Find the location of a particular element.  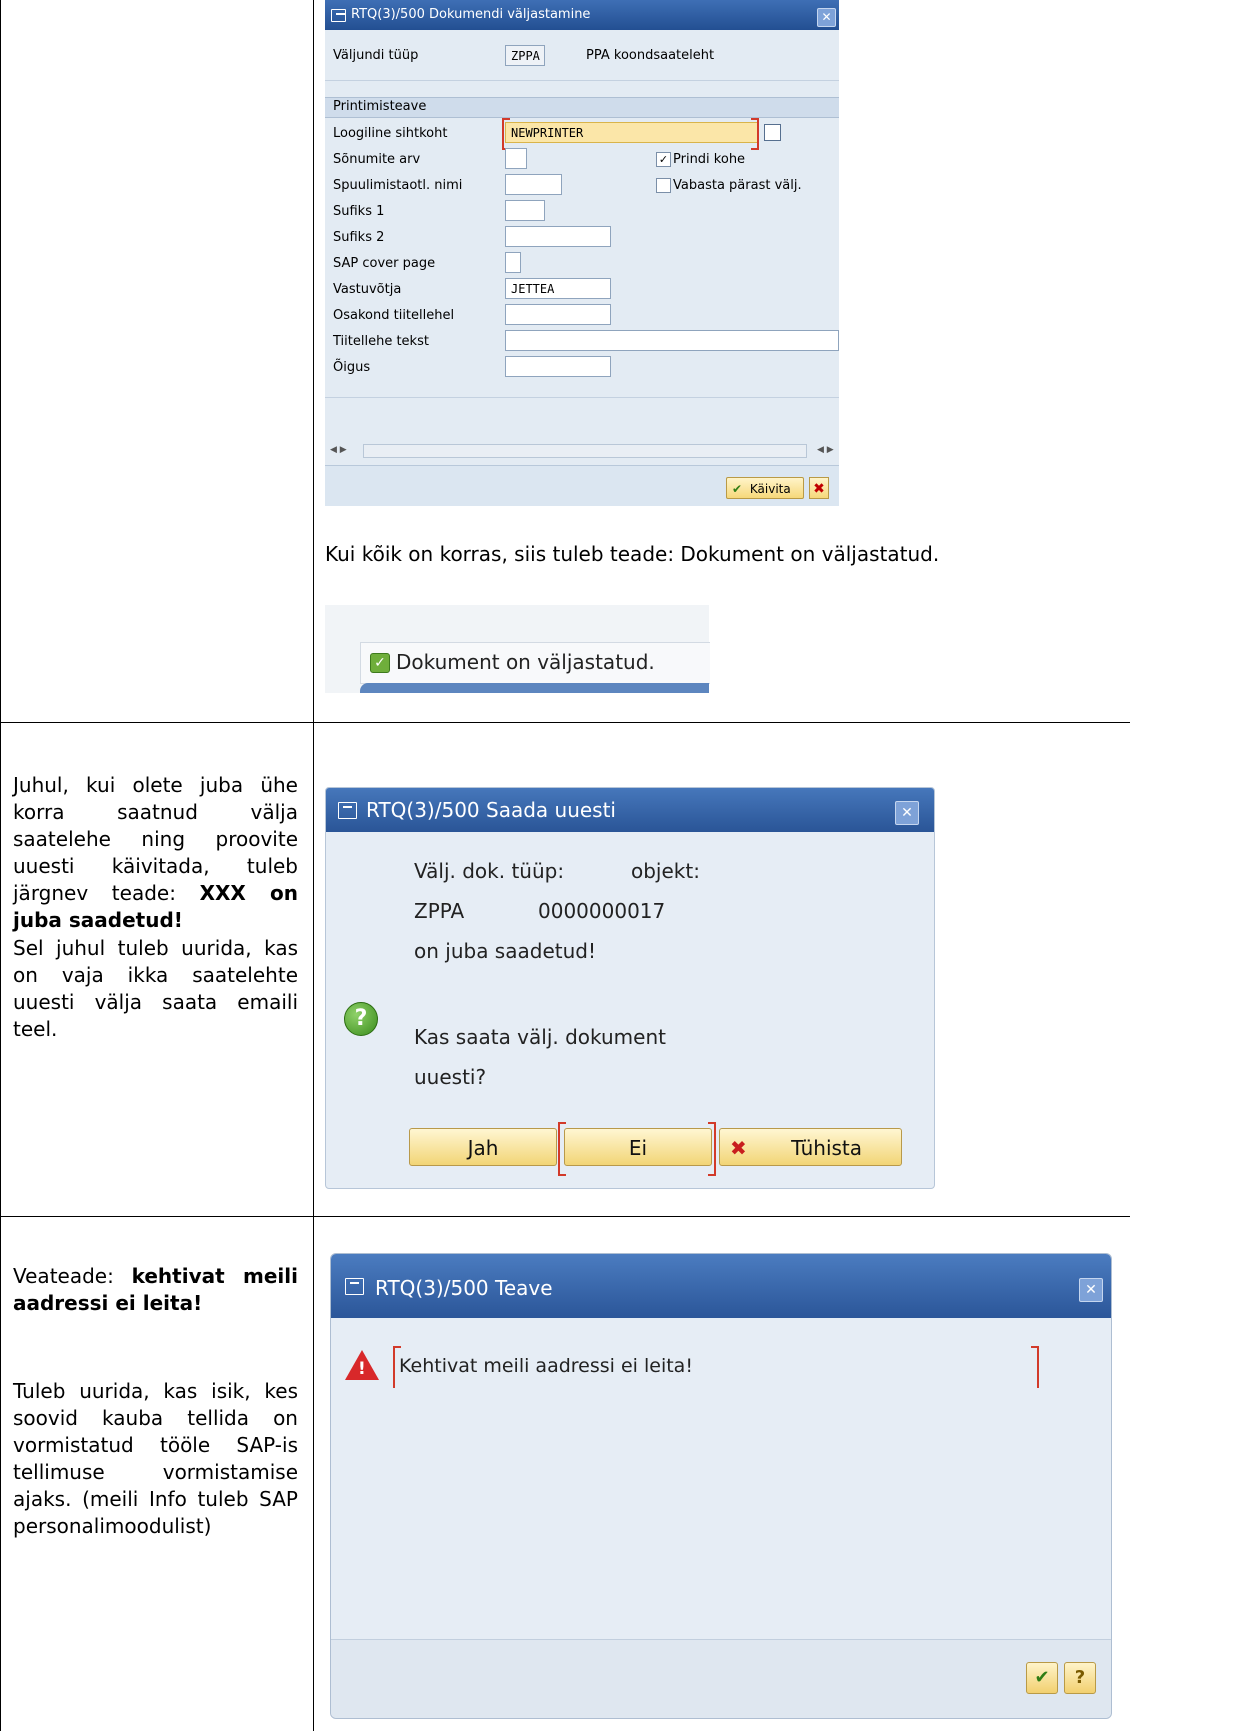

logical-dest-label: Loogiline sihtkoht is located at coordinates (390, 133).